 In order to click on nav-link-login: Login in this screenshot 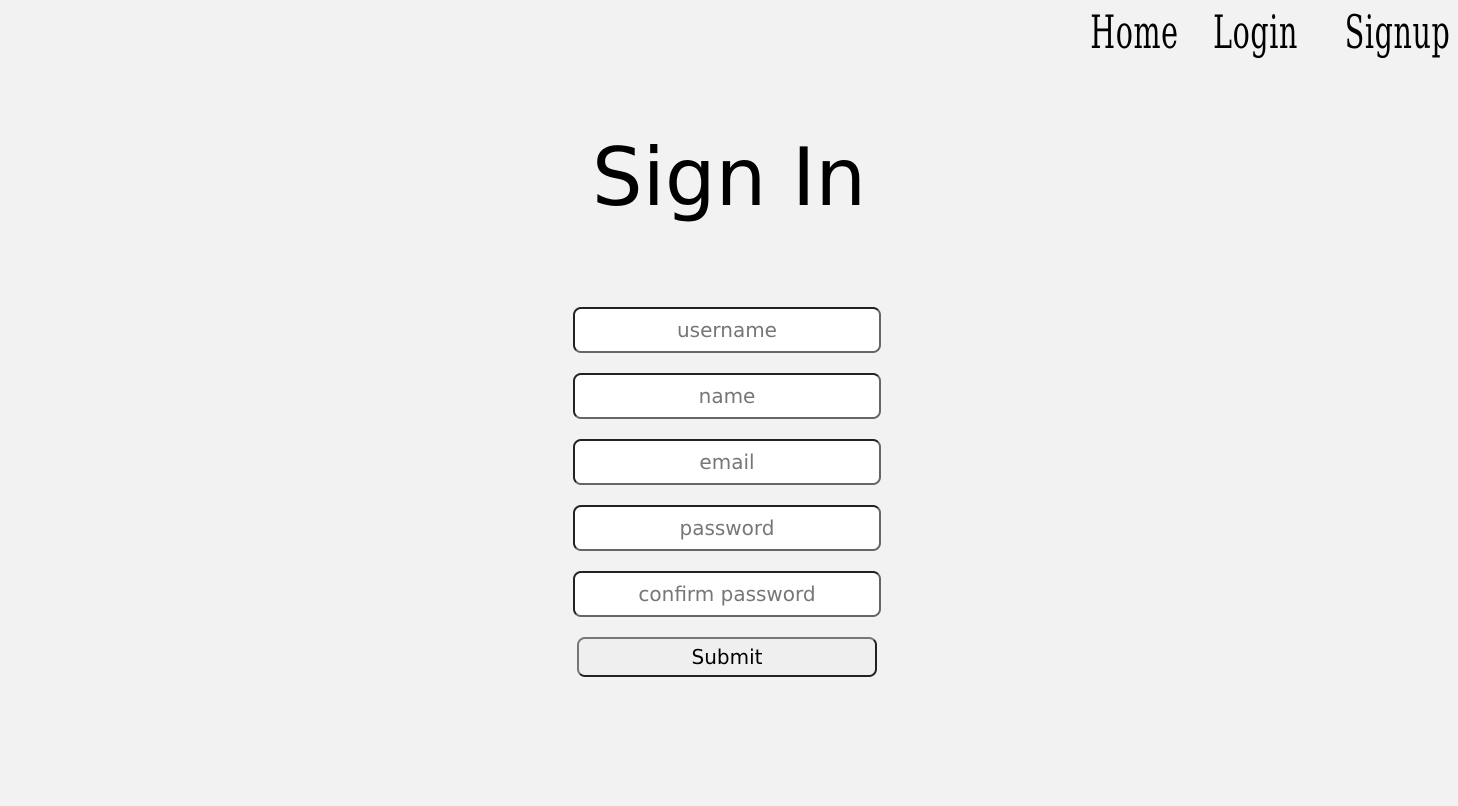, I will do `click(1255, 32)`.